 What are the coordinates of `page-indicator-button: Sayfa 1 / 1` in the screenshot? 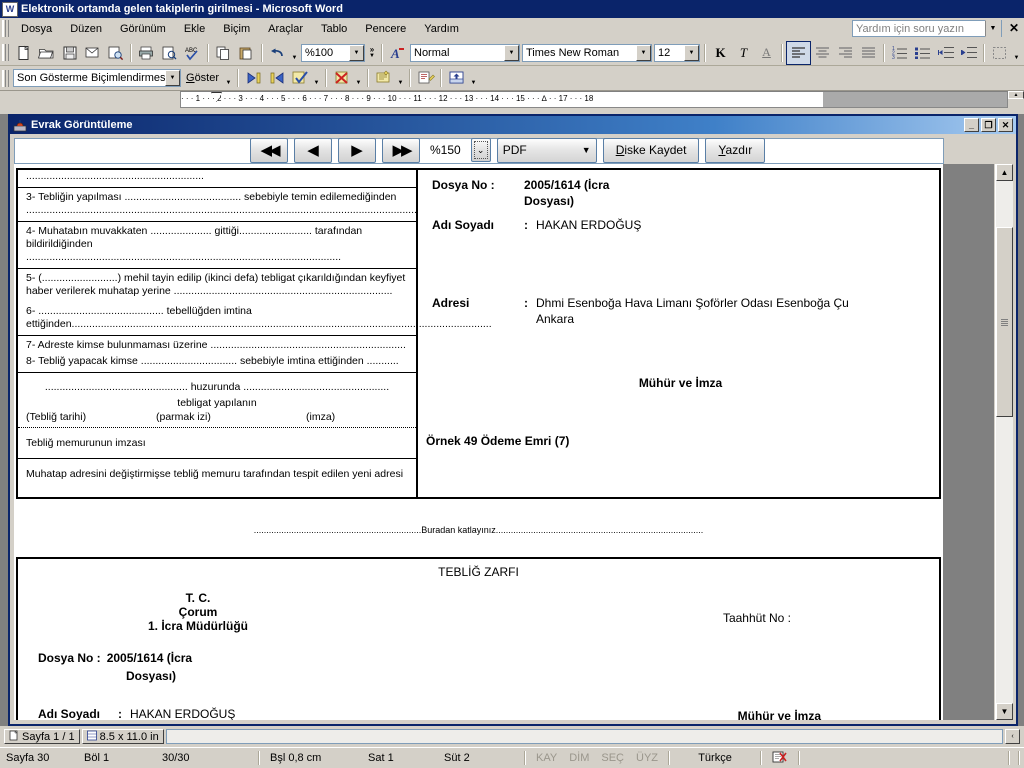 It's located at (42, 736).